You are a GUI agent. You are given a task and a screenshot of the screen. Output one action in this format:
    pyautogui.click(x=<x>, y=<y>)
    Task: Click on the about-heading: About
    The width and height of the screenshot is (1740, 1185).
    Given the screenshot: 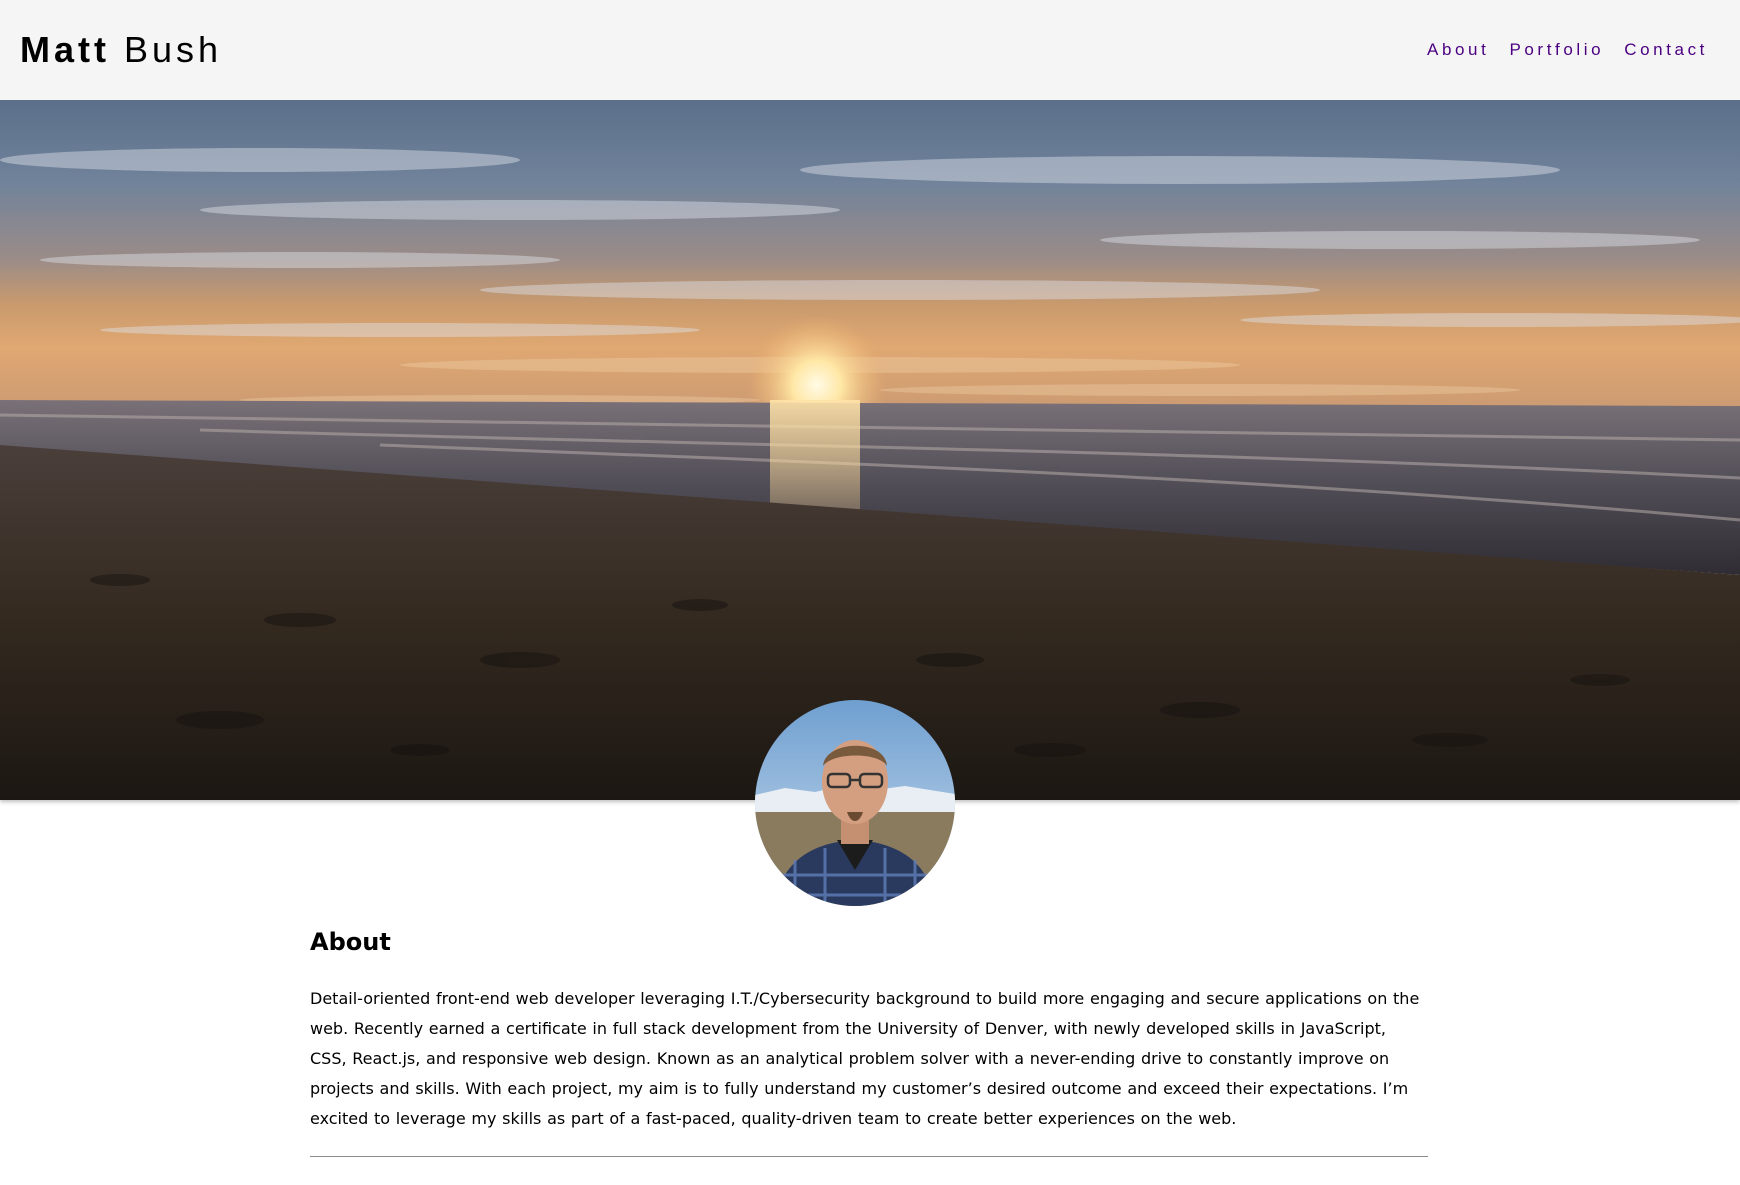 What is the action you would take?
    pyautogui.click(x=350, y=942)
    